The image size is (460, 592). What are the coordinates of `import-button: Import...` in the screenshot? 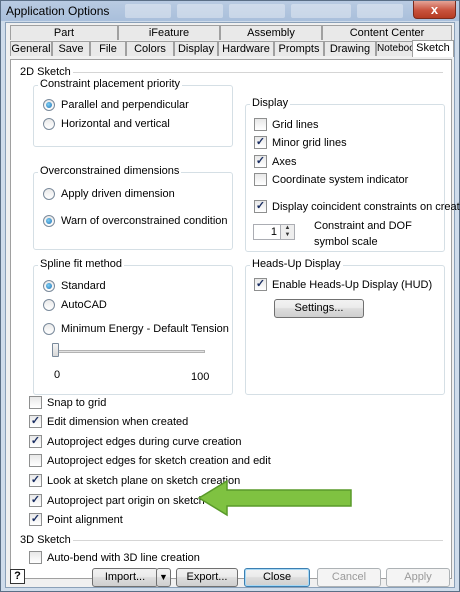 It's located at (125, 577).